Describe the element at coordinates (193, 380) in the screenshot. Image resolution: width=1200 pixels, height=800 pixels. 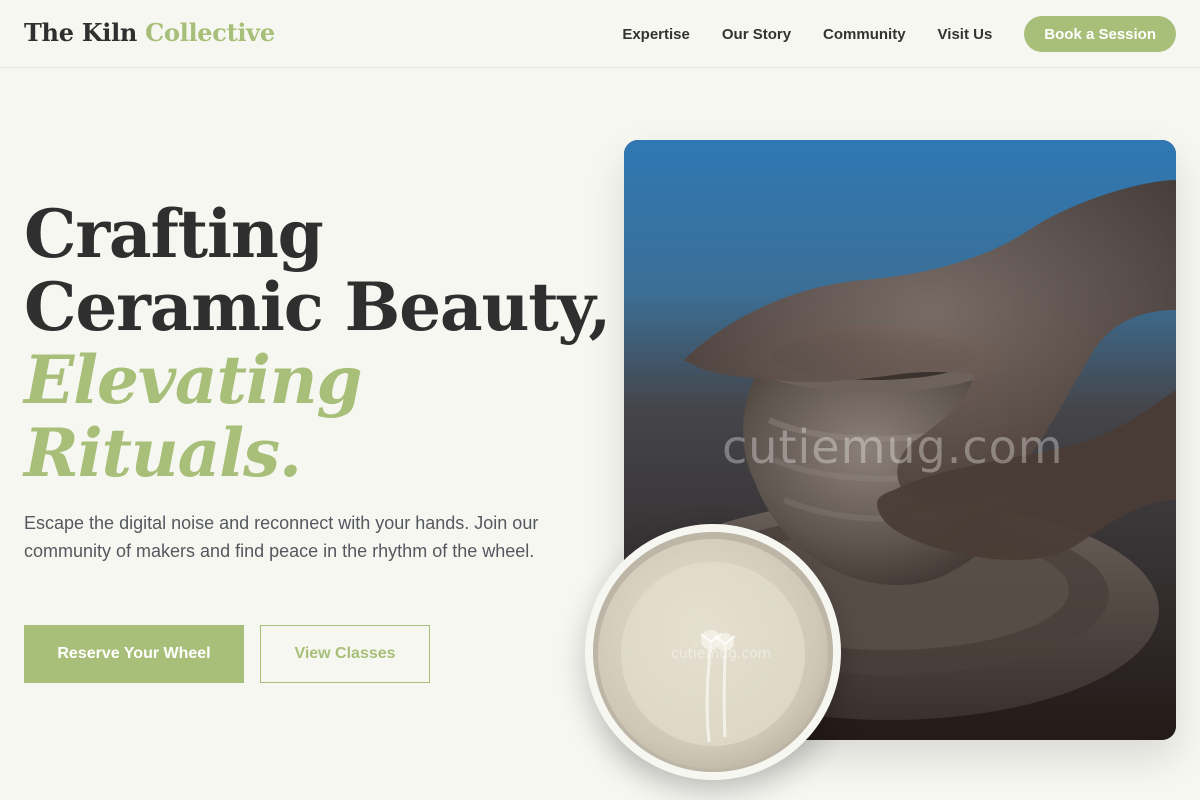
I see `hero-title-accent-line-1: Elevating` at that location.